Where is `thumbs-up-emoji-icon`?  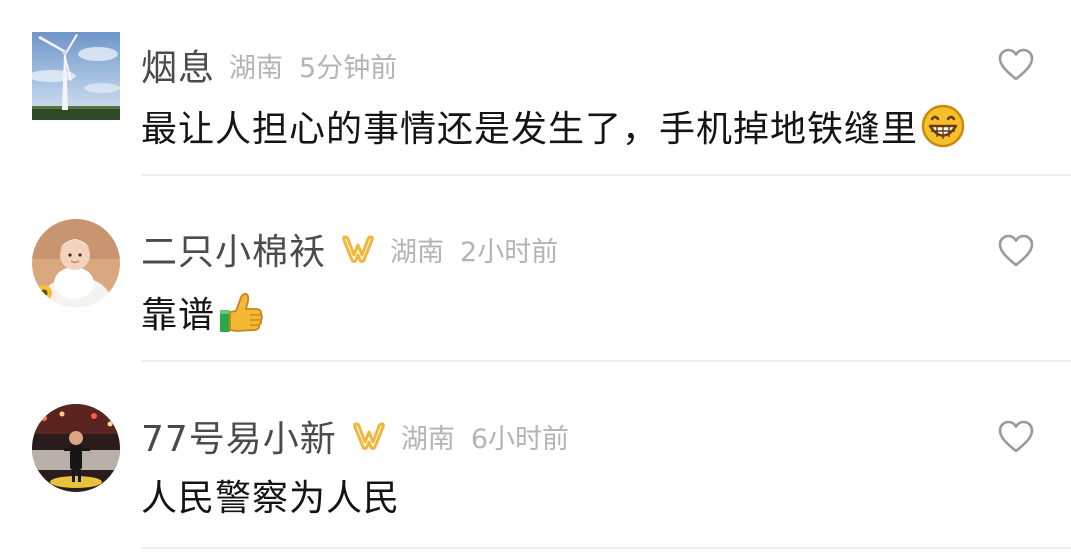 thumbs-up-emoji-icon is located at coordinates (241, 312).